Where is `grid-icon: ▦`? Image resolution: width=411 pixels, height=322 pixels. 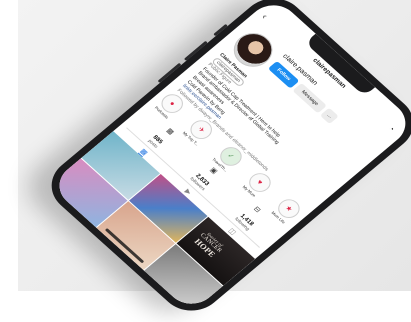
grid-icon: ▦ is located at coordinates (170, 131).